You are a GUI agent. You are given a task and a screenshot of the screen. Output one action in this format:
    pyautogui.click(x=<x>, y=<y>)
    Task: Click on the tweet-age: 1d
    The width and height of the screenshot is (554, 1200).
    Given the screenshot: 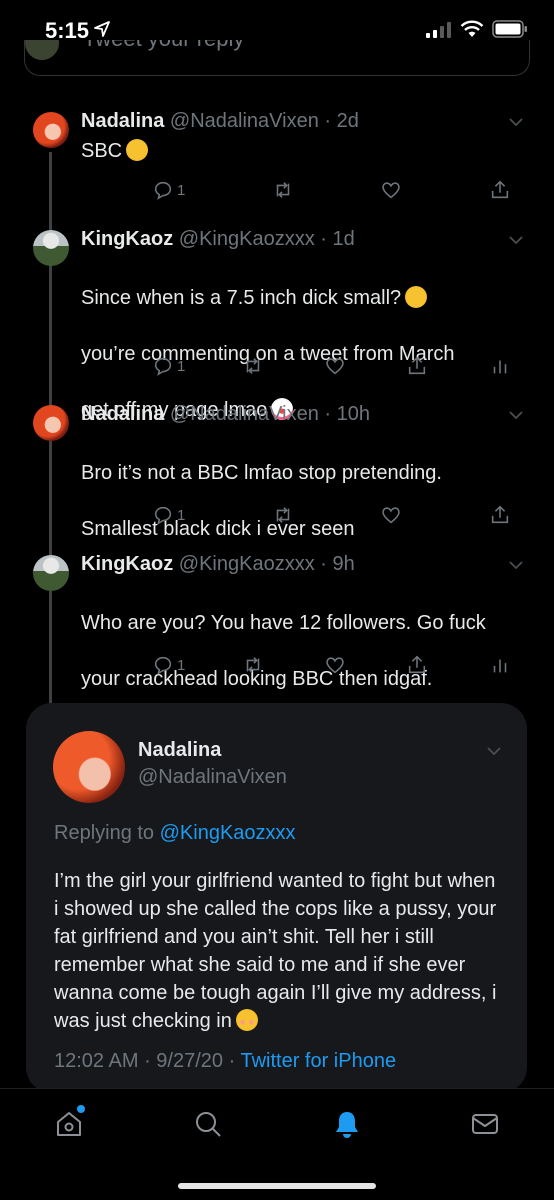 What is the action you would take?
    pyautogui.click(x=343, y=239)
    